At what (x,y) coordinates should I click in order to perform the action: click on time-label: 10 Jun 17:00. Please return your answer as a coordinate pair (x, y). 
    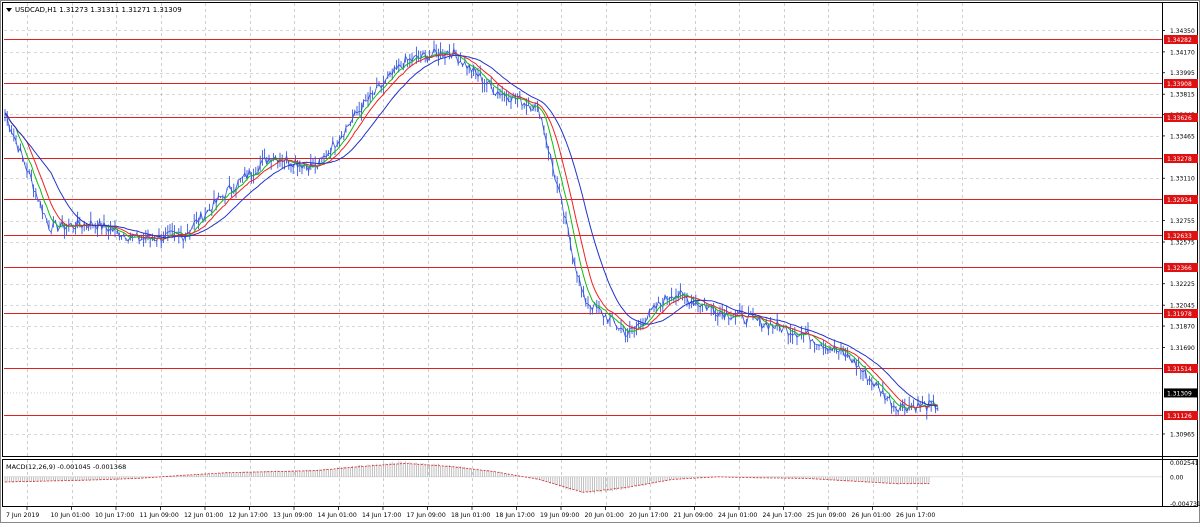
    Looking at the image, I should click on (114, 515).